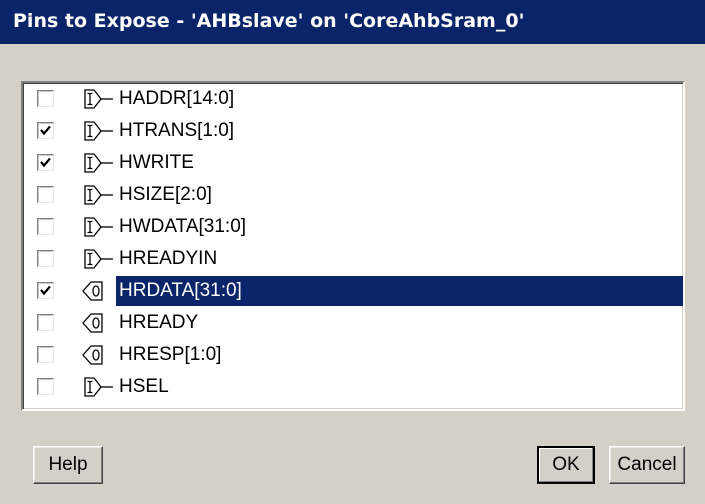 Image resolution: width=705 pixels, height=504 pixels. Describe the element at coordinates (156, 162) in the screenshot. I see `pin-label: HWRITE` at that location.